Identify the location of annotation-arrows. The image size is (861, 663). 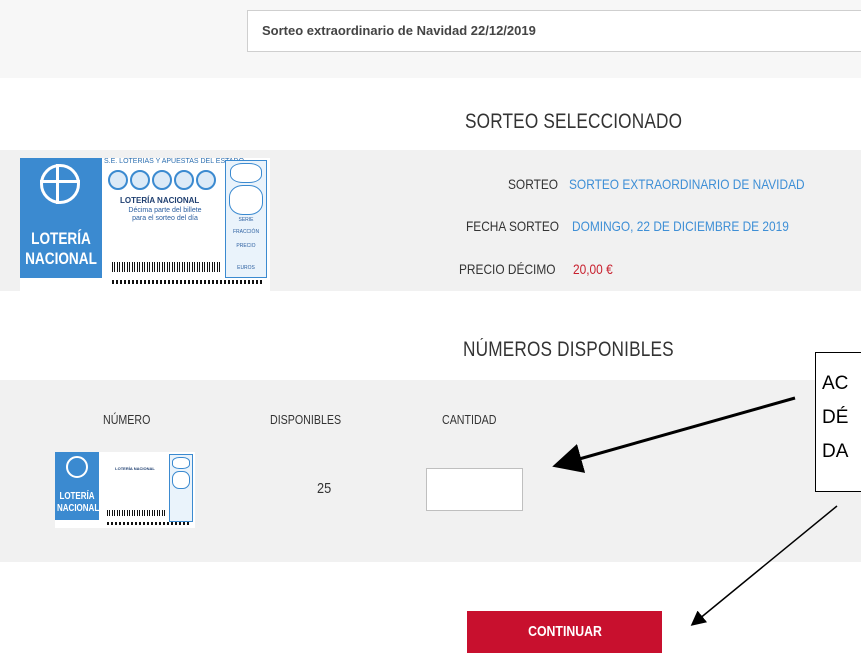
(695, 511).